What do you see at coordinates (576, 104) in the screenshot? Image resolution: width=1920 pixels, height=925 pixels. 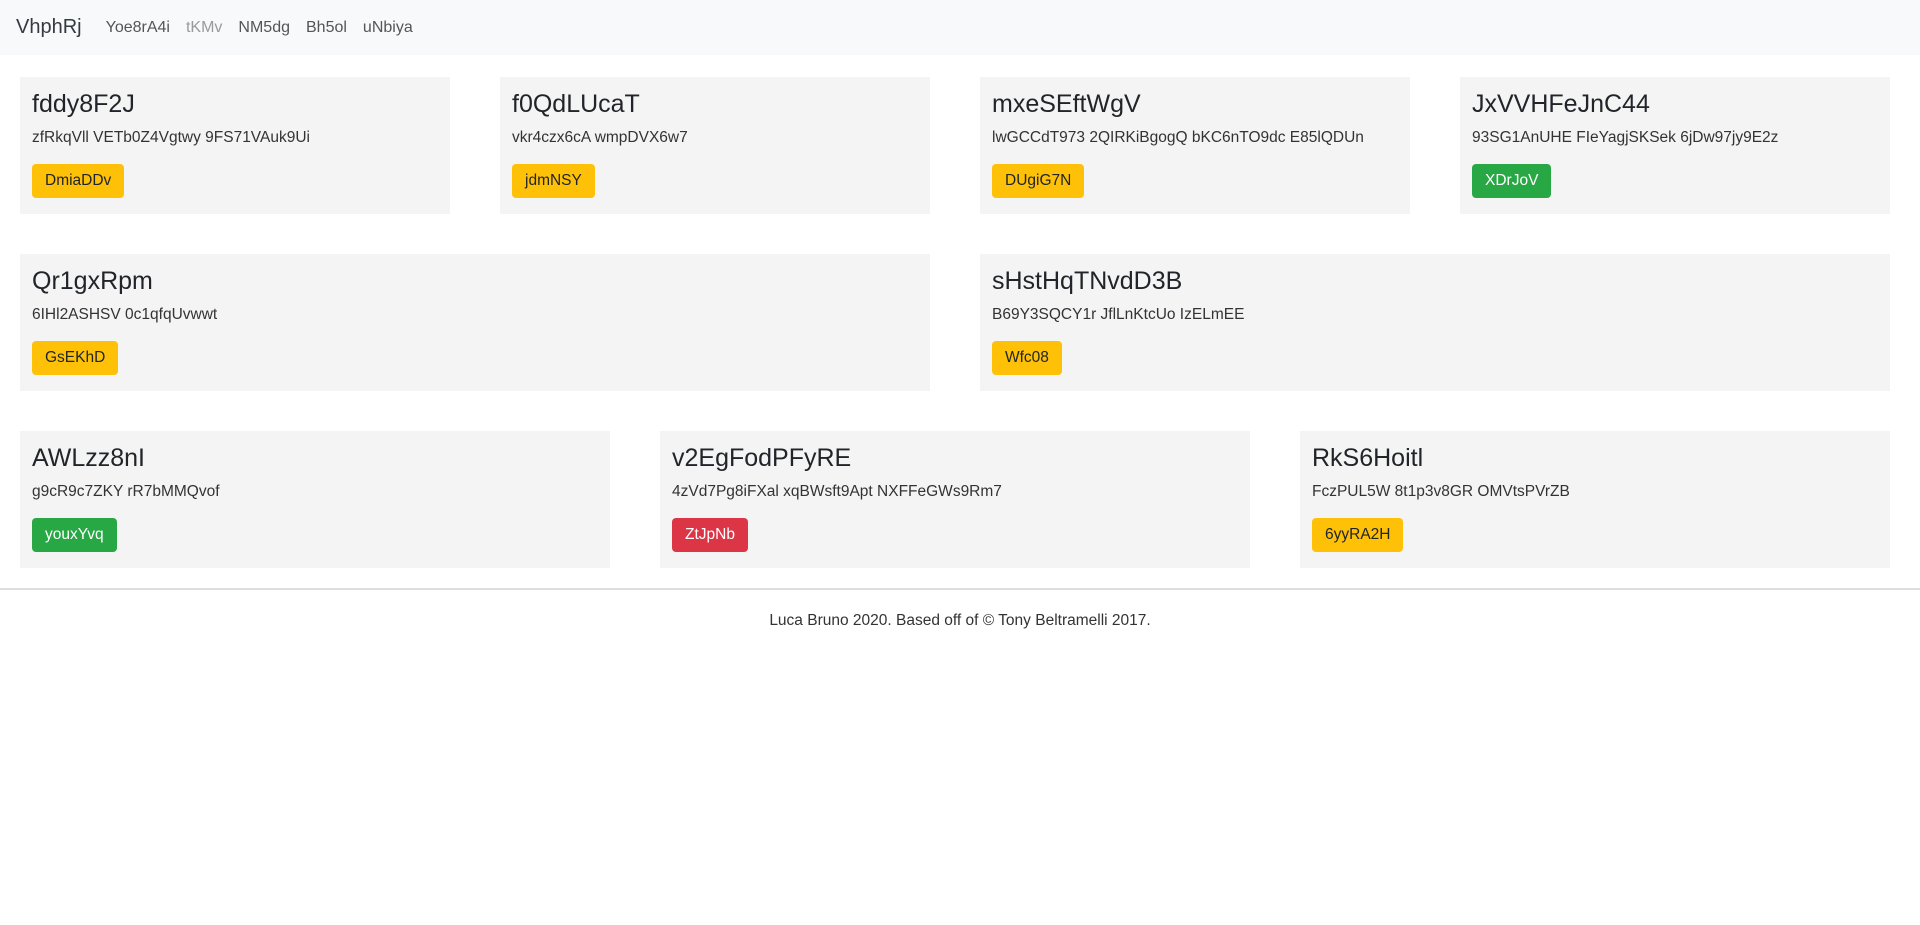 I see `card-title: f0QdLUcaT` at bounding box center [576, 104].